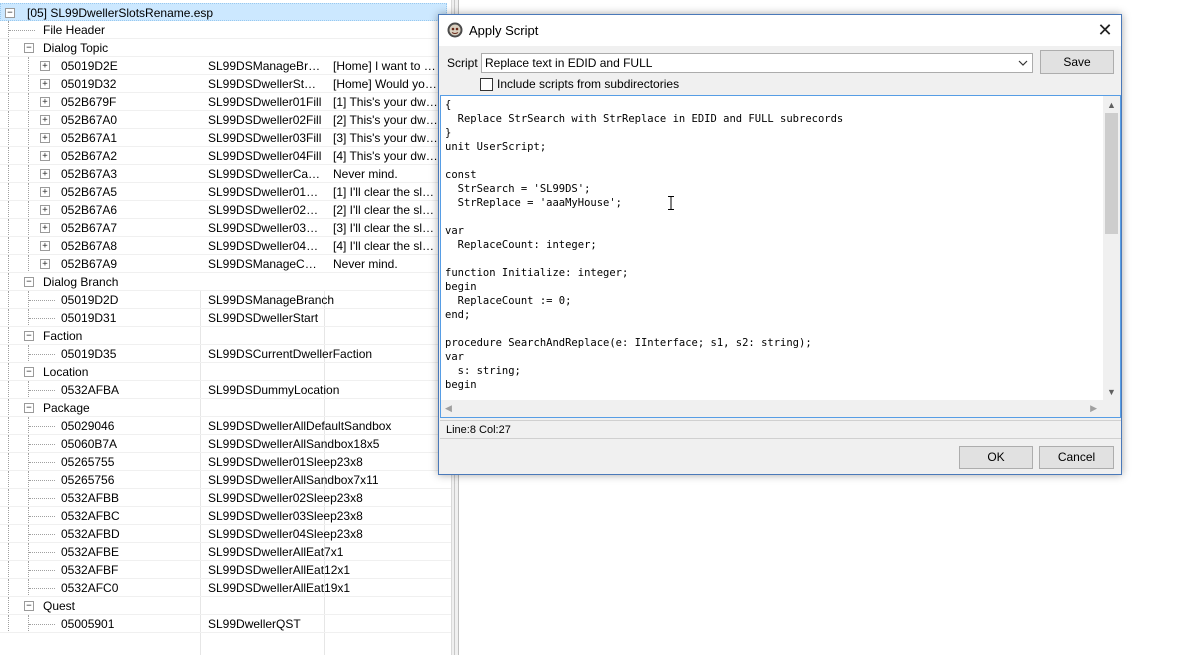 This screenshot has height=655, width=1204. Describe the element at coordinates (1111, 173) in the screenshot. I see `scrollbar-thumb` at that location.